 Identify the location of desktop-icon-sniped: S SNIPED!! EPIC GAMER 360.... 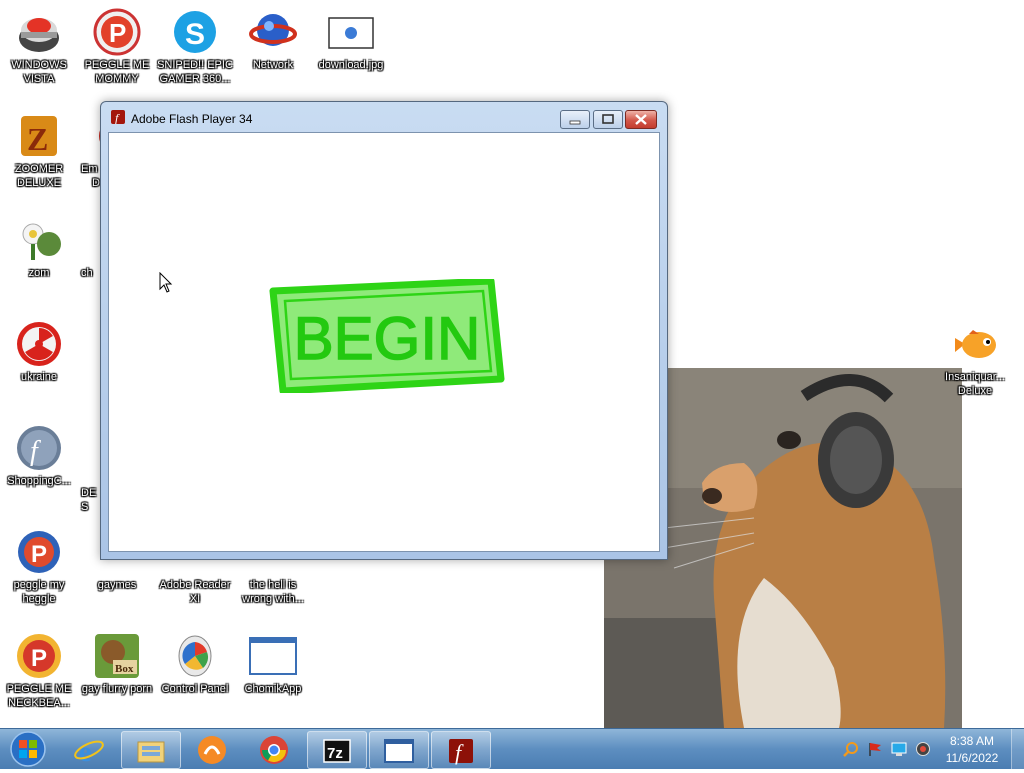
(195, 56).